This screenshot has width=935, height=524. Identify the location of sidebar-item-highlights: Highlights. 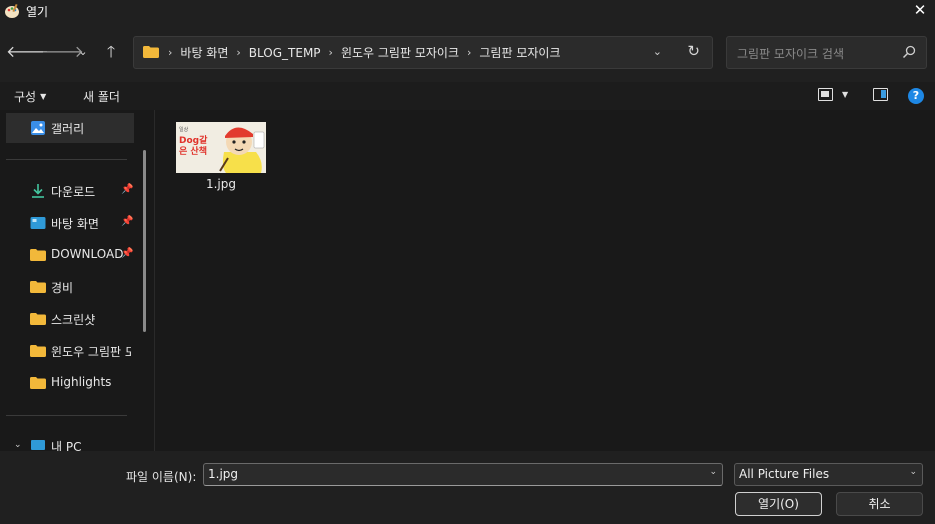
(70, 383).